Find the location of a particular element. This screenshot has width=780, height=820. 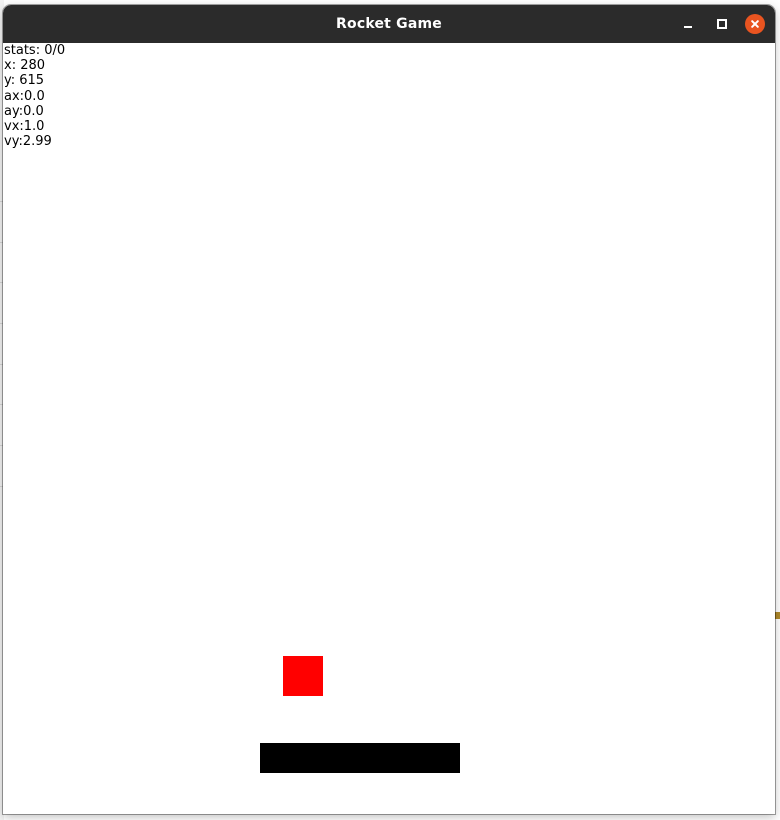

minimize-button is located at coordinates (688, 24).